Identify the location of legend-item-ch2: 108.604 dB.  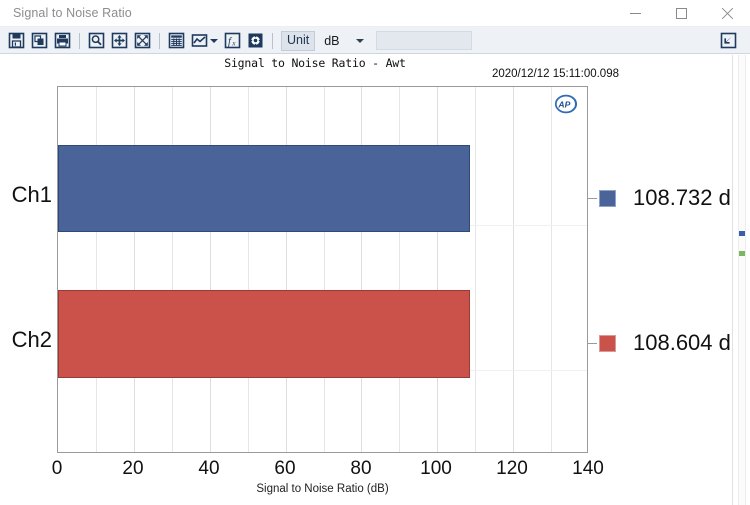
(667, 343).